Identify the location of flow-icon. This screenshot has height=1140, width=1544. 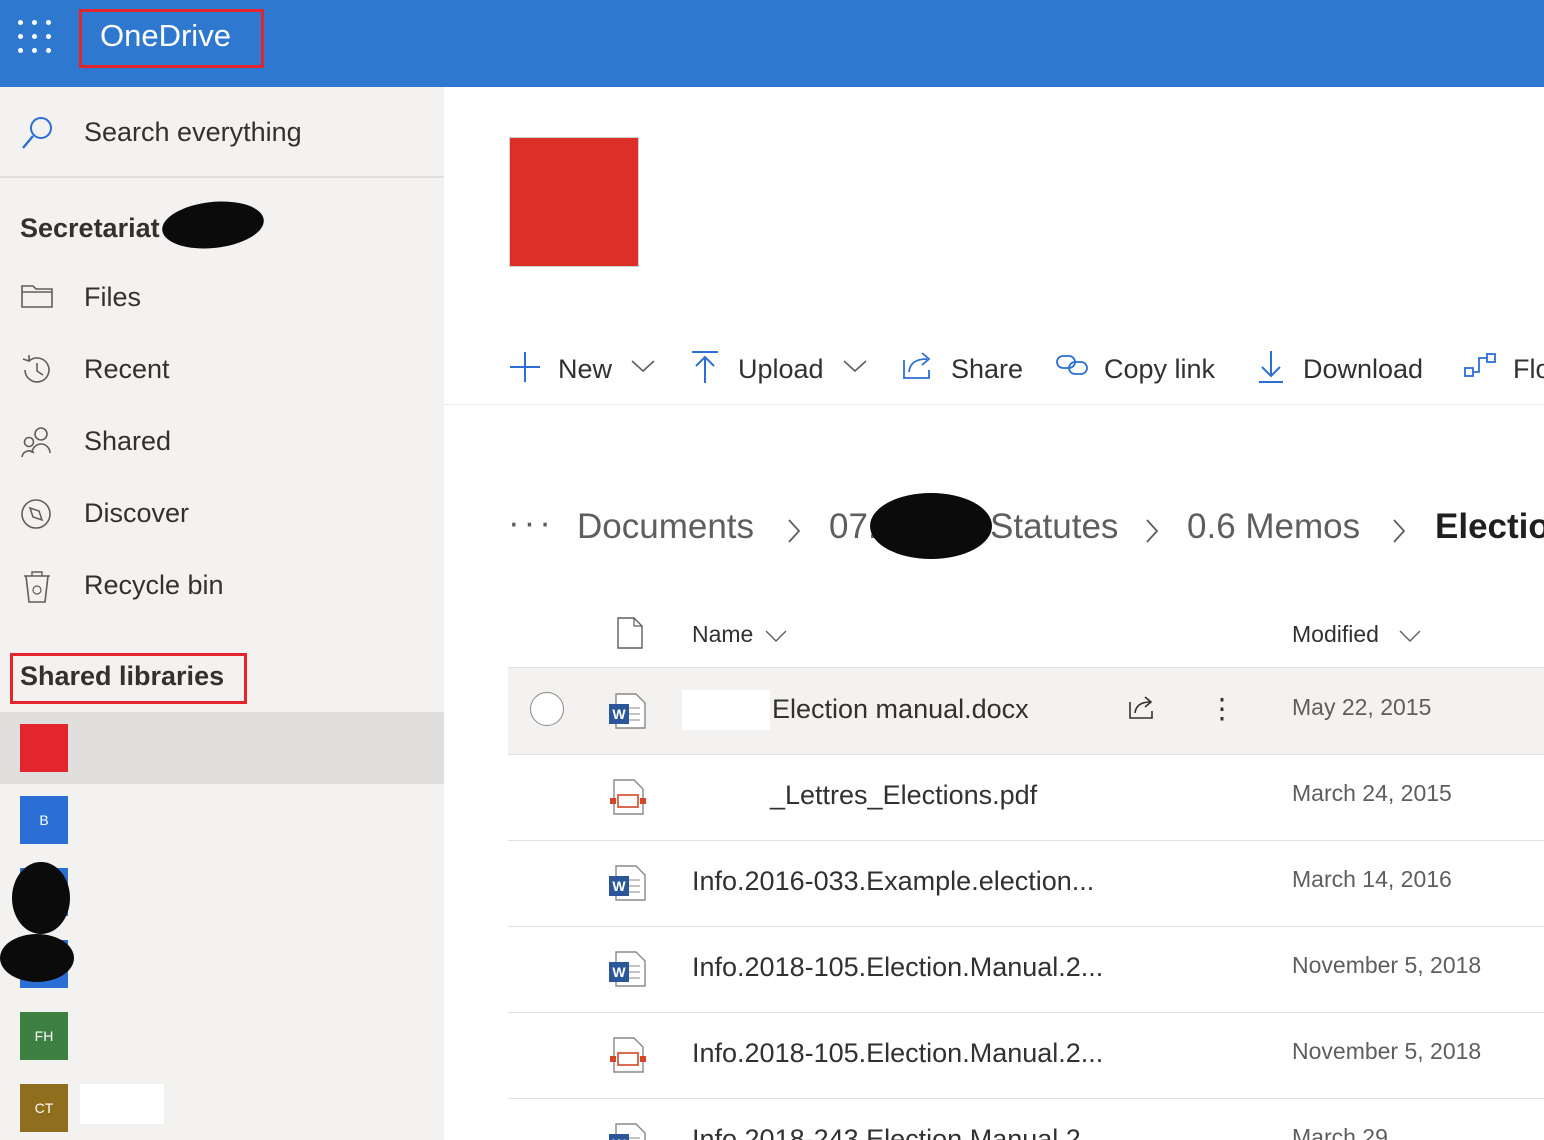
(1480, 367).